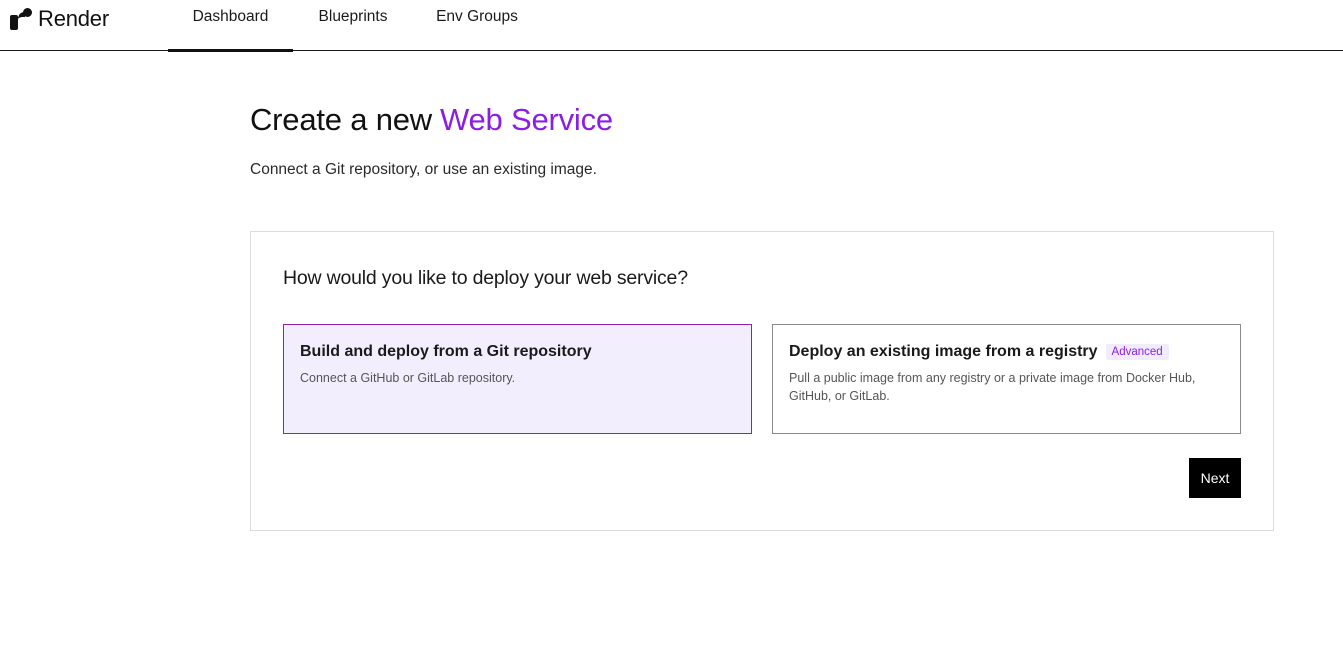 The width and height of the screenshot is (1343, 646). Describe the element at coordinates (1215, 478) in the screenshot. I see `next-button: Next` at that location.